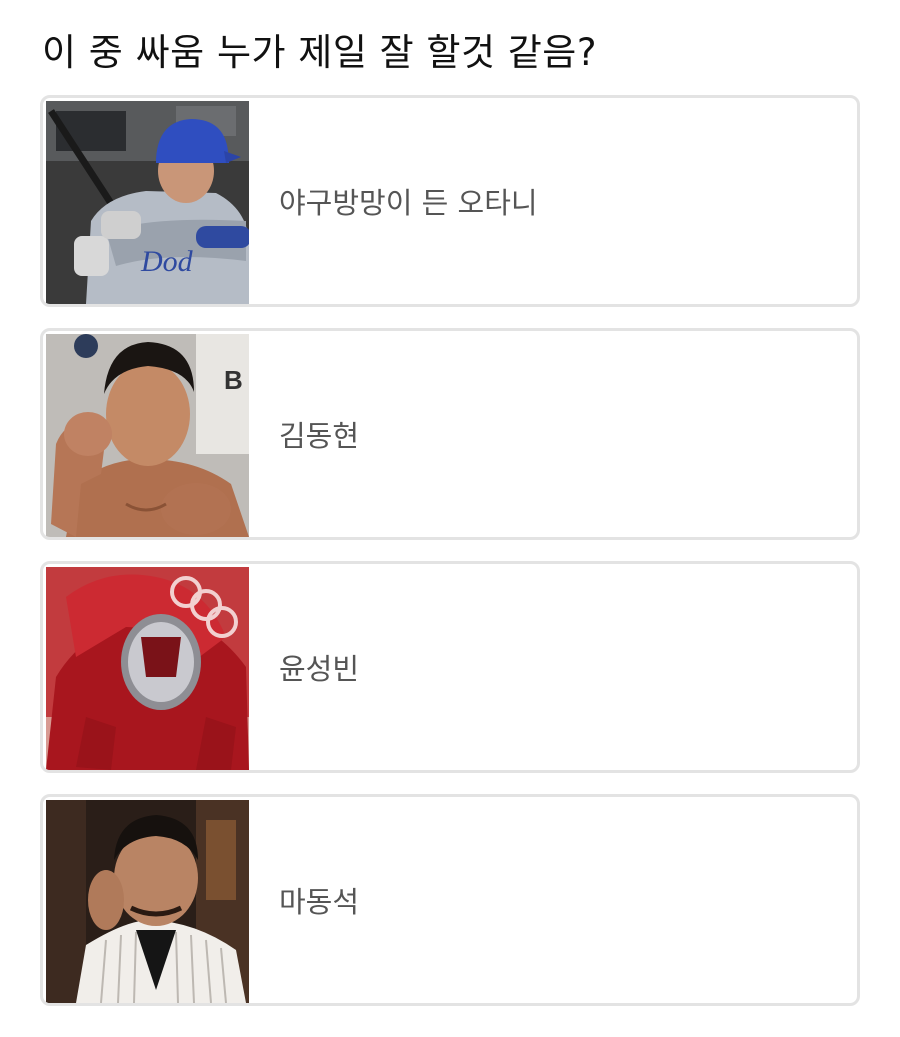 Image resolution: width=900 pixels, height=1037 pixels. What do you see at coordinates (319, 669) in the screenshot?
I see `option-label: 윤성빈` at bounding box center [319, 669].